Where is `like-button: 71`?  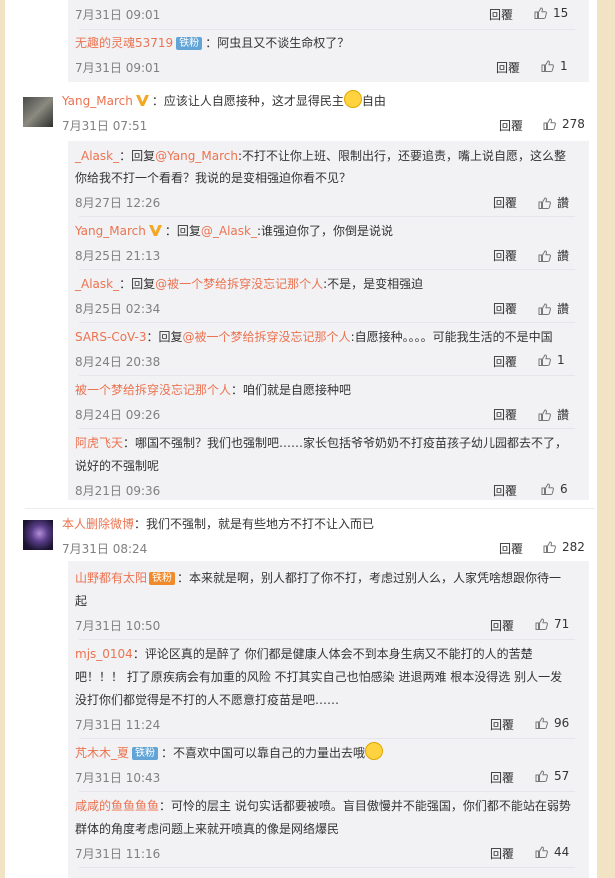
like-button: 71 is located at coordinates (552, 624).